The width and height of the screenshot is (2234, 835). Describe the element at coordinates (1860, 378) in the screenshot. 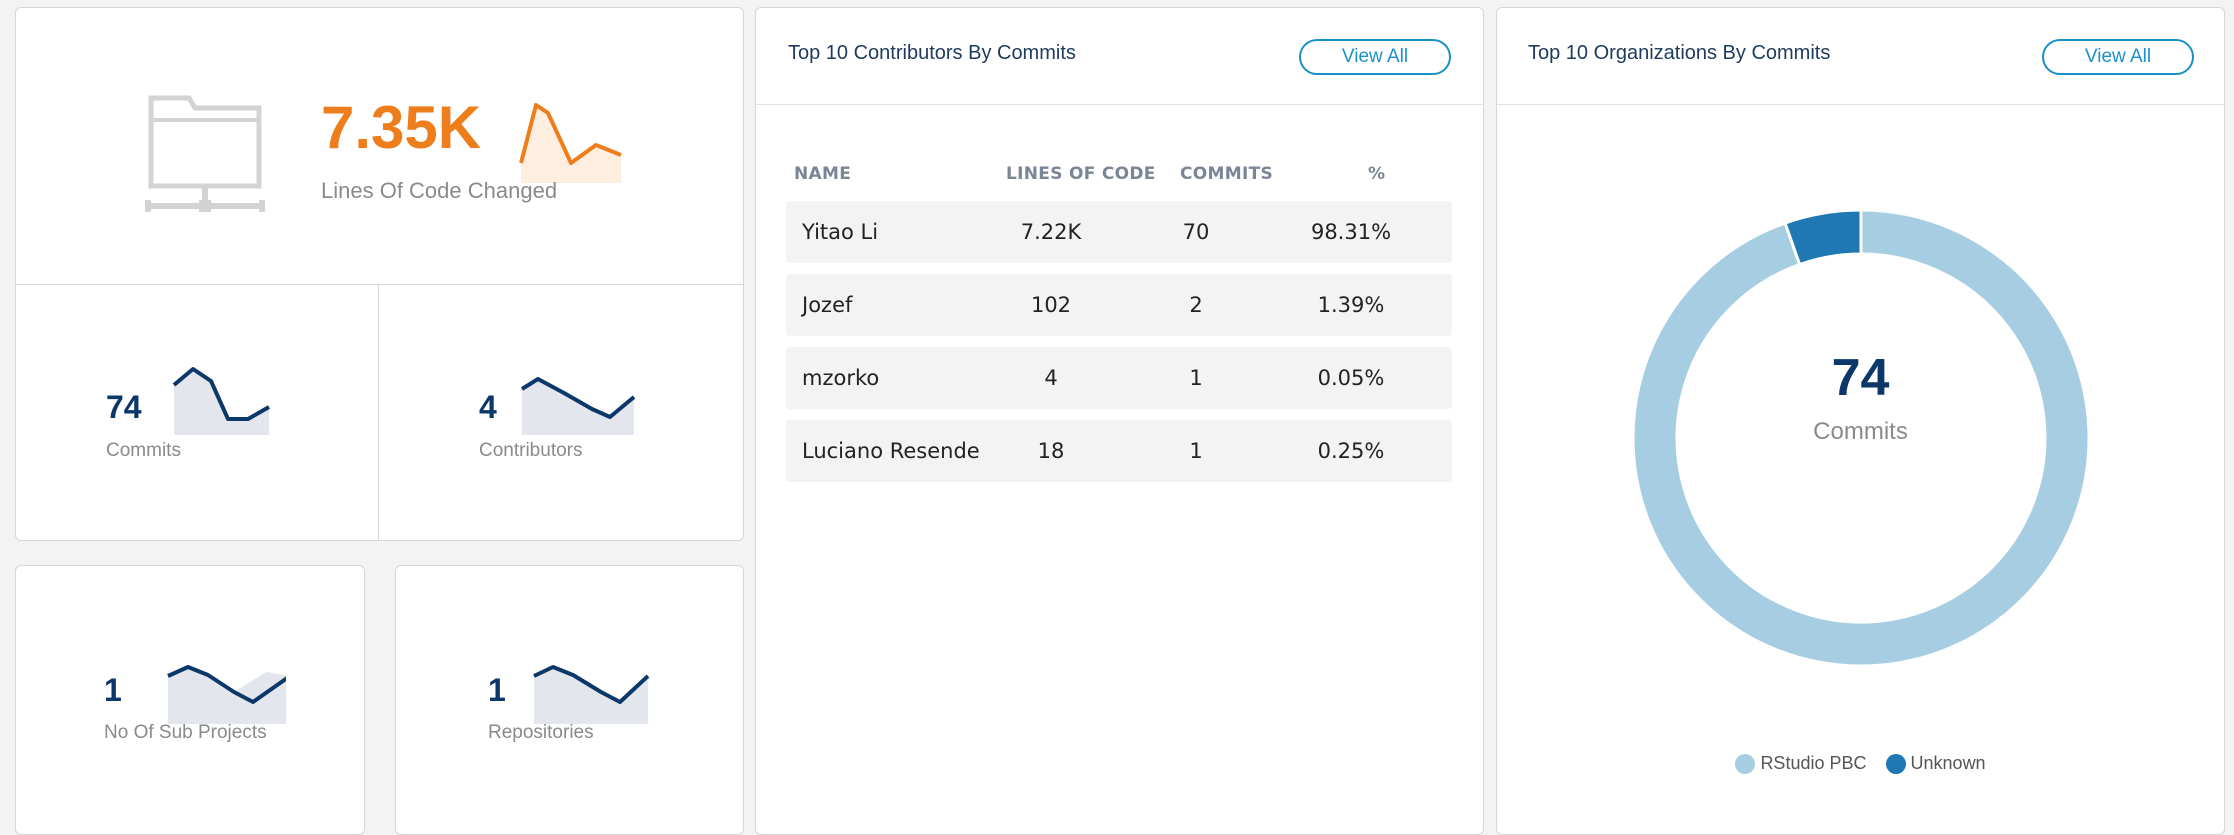

I see `donut-center-value: 74` at that location.